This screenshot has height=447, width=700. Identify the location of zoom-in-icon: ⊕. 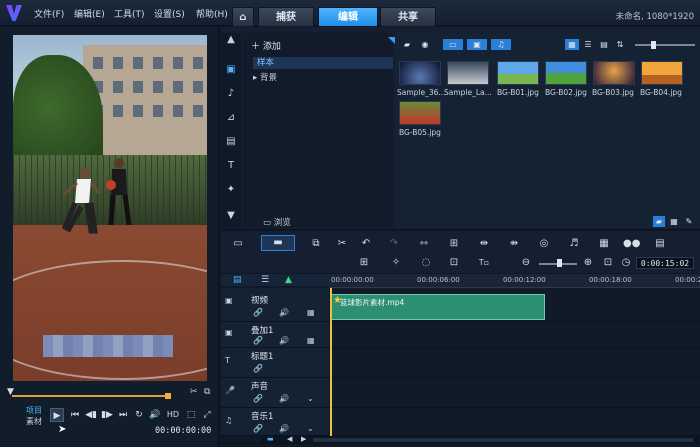
(588, 263).